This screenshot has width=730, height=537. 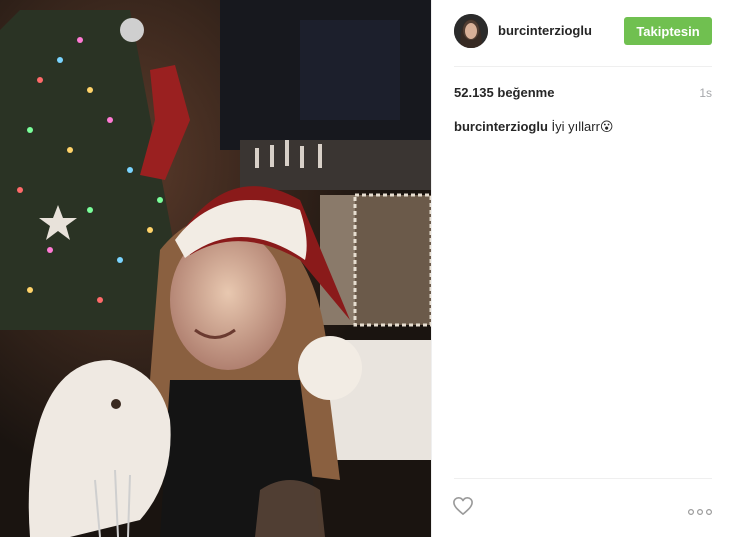 I want to click on heart-icon, so click(x=463, y=506).